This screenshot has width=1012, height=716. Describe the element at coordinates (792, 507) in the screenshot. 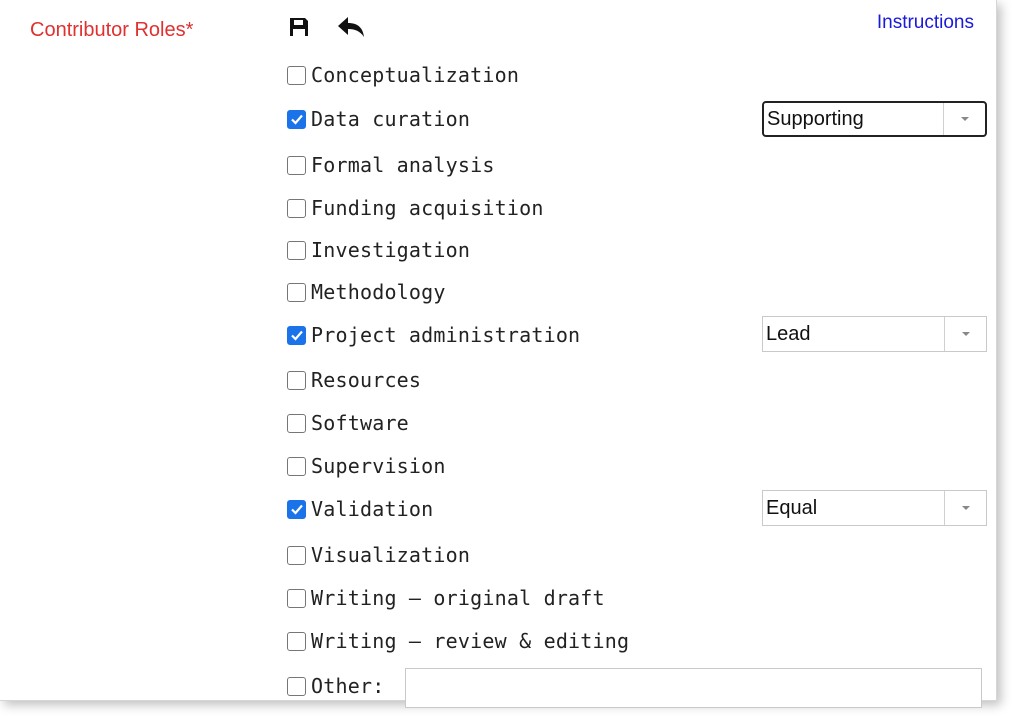

I see `select-value: Equal` at that location.